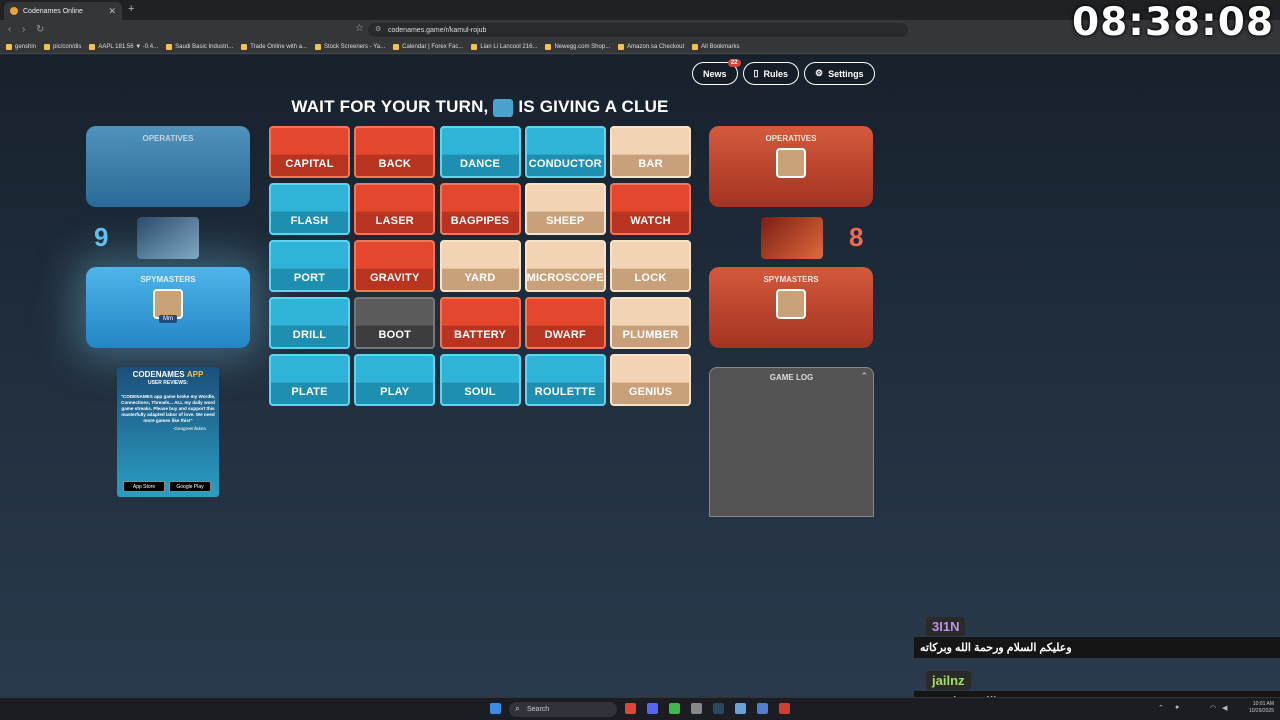 The image size is (1280, 720). What do you see at coordinates (62, 46) in the screenshot?
I see `bookmark-item: pic/con/dis` at bounding box center [62, 46].